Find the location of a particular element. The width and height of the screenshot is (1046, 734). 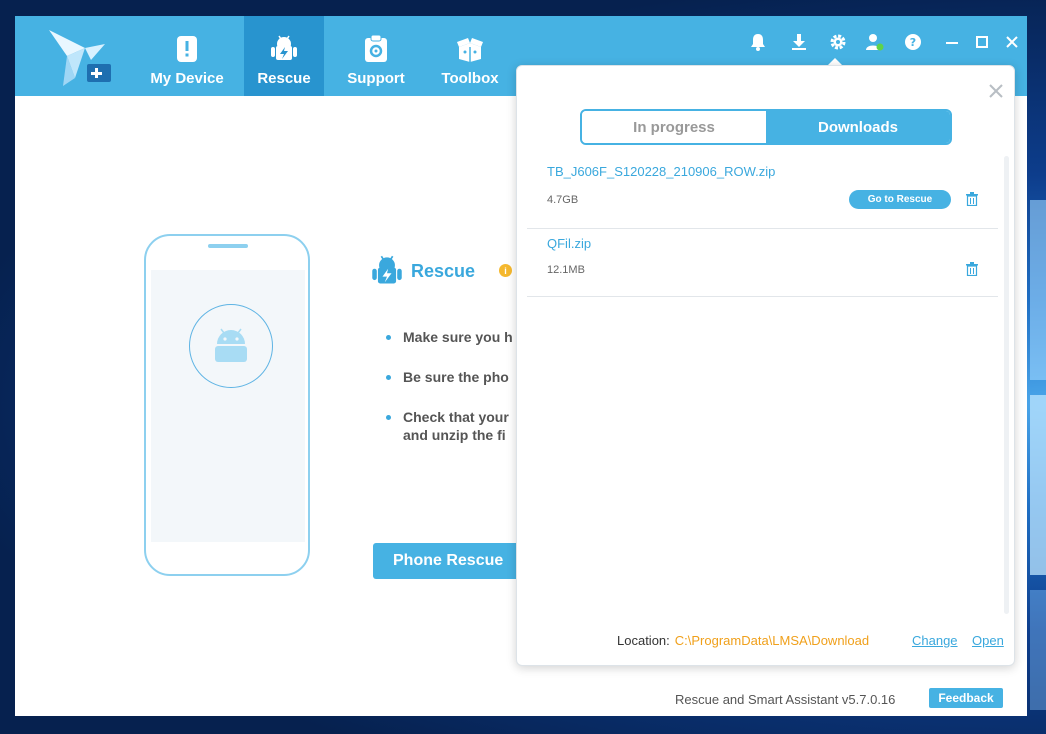

download-file-name: QFil.zip is located at coordinates (569, 243).